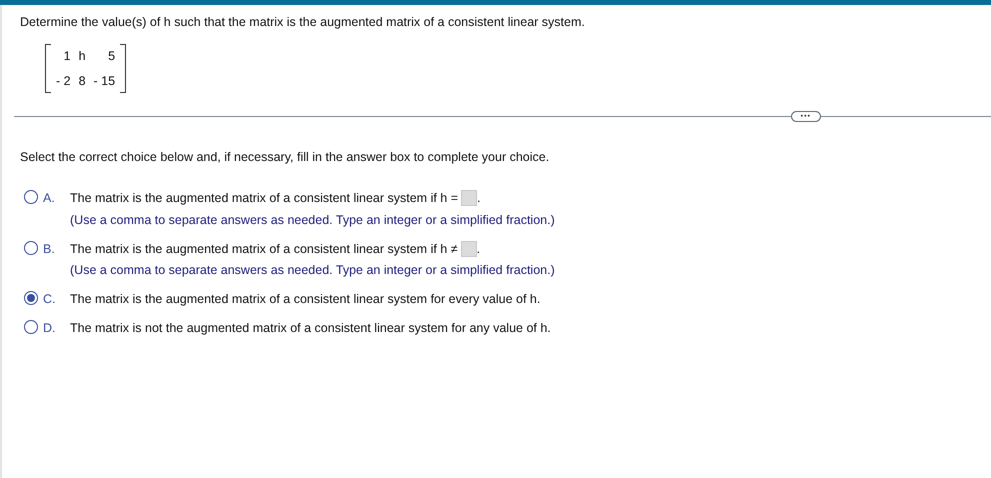 The height and width of the screenshot is (478, 991). Describe the element at coordinates (63, 81) in the screenshot. I see `matrix-entry: - 2` at that location.